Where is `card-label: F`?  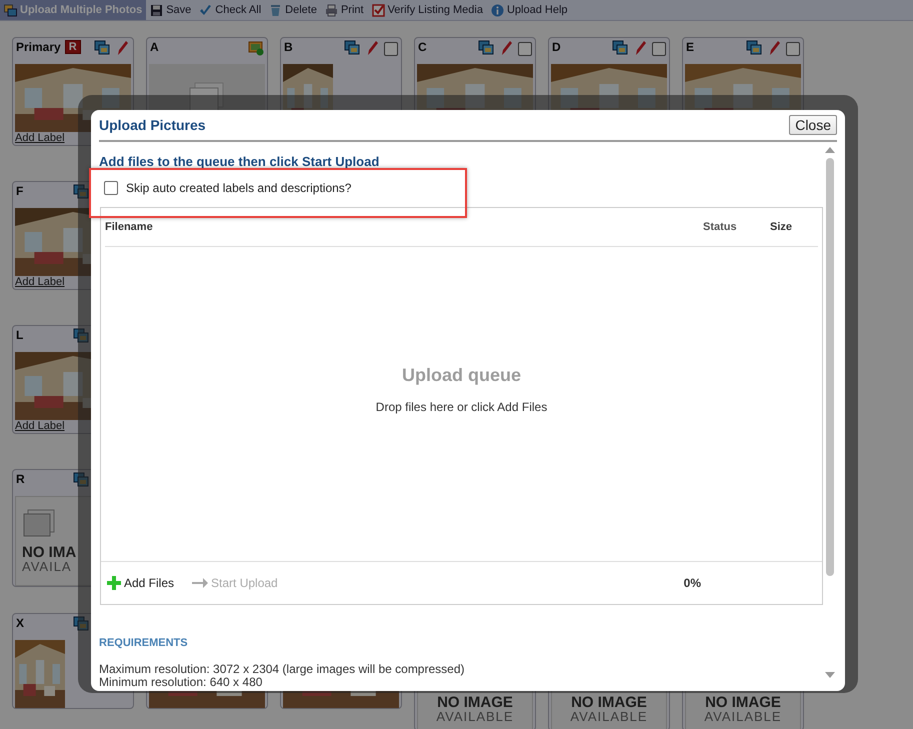
card-label: F is located at coordinates (20, 191).